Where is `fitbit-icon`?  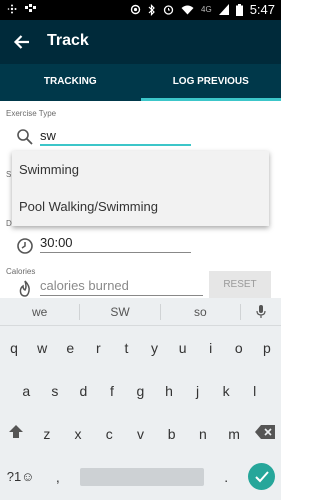
fitbit-icon is located at coordinates (12, 9).